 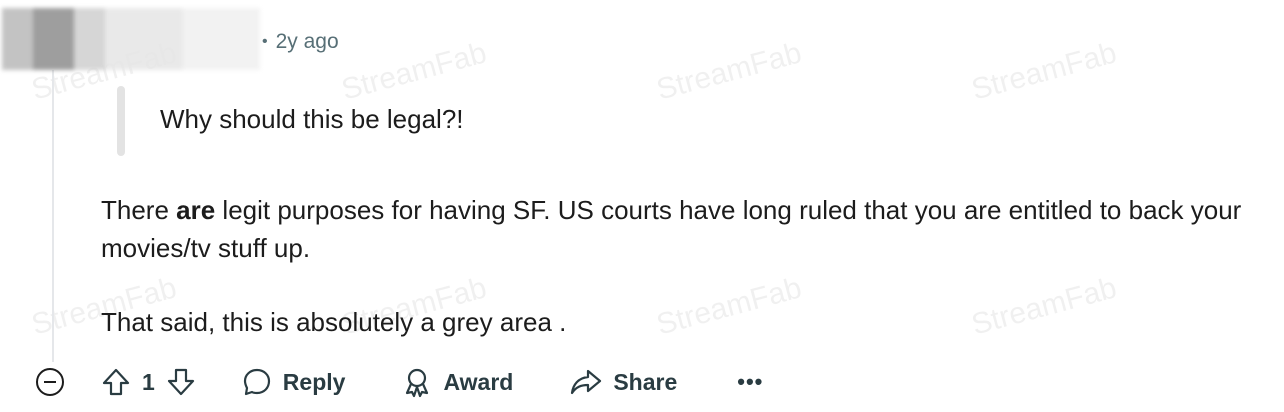 What do you see at coordinates (50, 382) in the screenshot?
I see `collapse-icon` at bounding box center [50, 382].